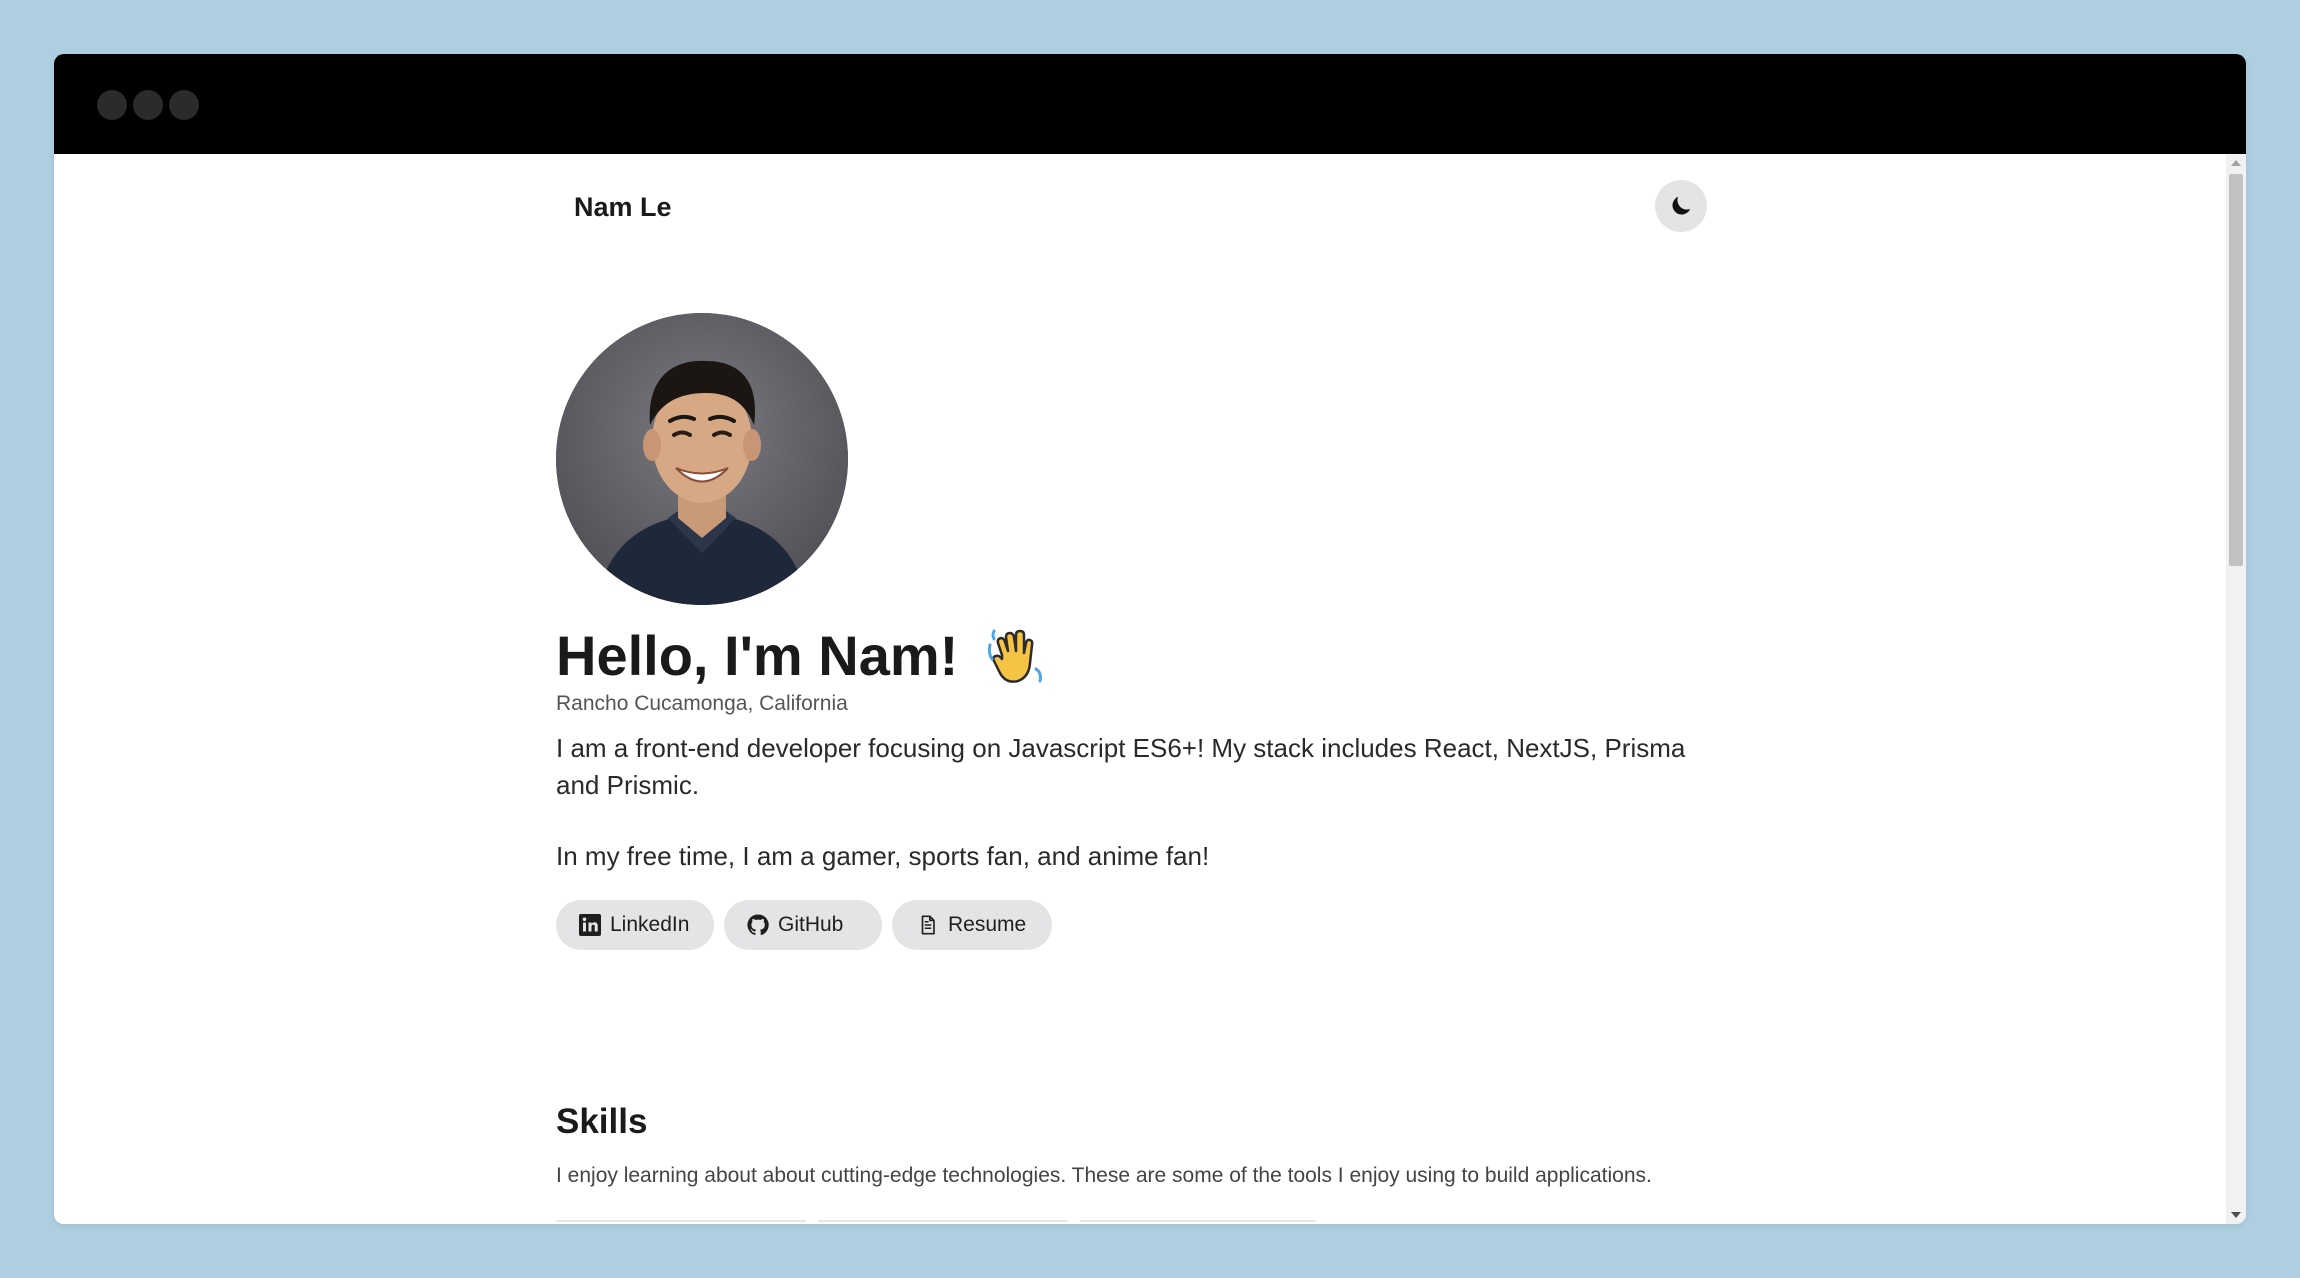 This screenshot has width=2300, height=1278. What do you see at coordinates (590, 925) in the screenshot?
I see `linkedin-icon` at bounding box center [590, 925].